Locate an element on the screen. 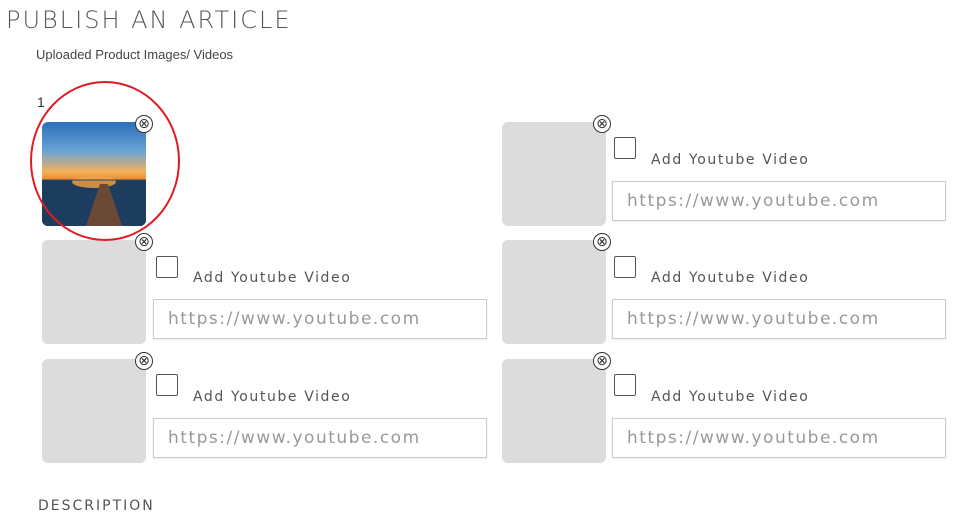  media-slot-image is located at coordinates (94, 174).